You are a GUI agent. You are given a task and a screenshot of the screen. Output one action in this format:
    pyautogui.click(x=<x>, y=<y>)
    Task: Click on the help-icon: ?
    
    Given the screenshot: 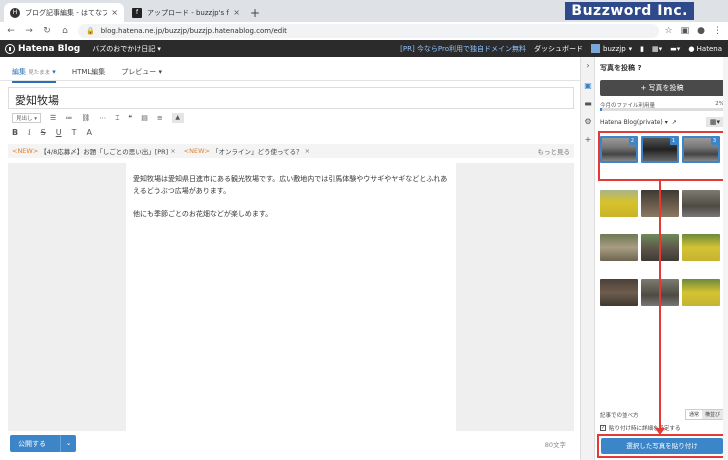 What is the action you would take?
    pyautogui.click(x=639, y=68)
    